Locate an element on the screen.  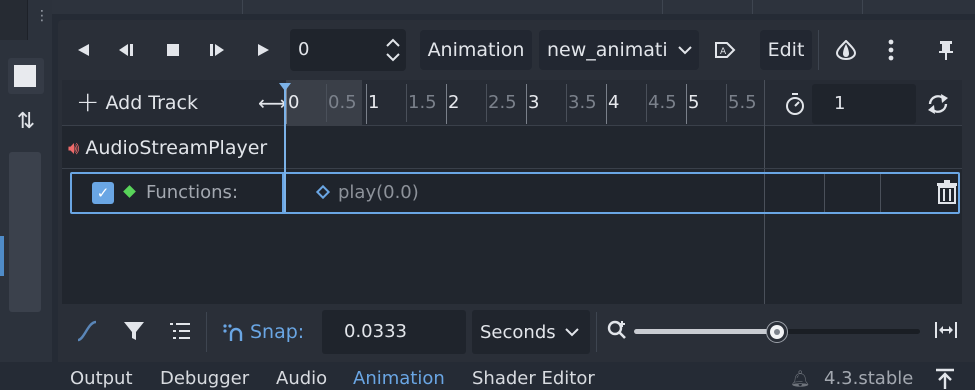
play-icon is located at coordinates (263, 50).